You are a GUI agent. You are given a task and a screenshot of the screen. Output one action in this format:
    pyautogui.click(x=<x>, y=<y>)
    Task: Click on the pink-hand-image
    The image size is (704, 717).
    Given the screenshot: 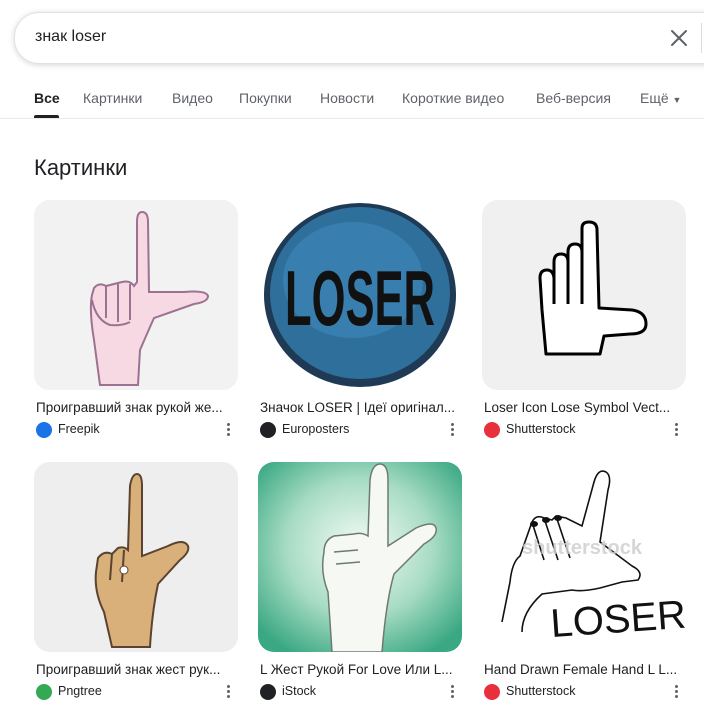 What is the action you would take?
    pyautogui.click(x=136, y=295)
    